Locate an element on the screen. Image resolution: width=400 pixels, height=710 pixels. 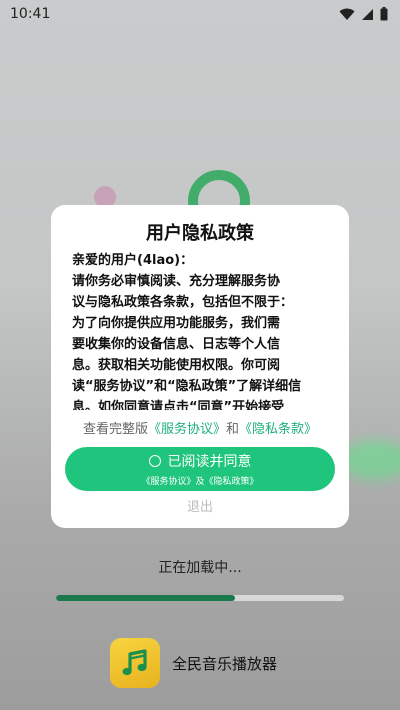
body-line: 为了向你提供应用功能服务，我们需 is located at coordinates (176, 323).